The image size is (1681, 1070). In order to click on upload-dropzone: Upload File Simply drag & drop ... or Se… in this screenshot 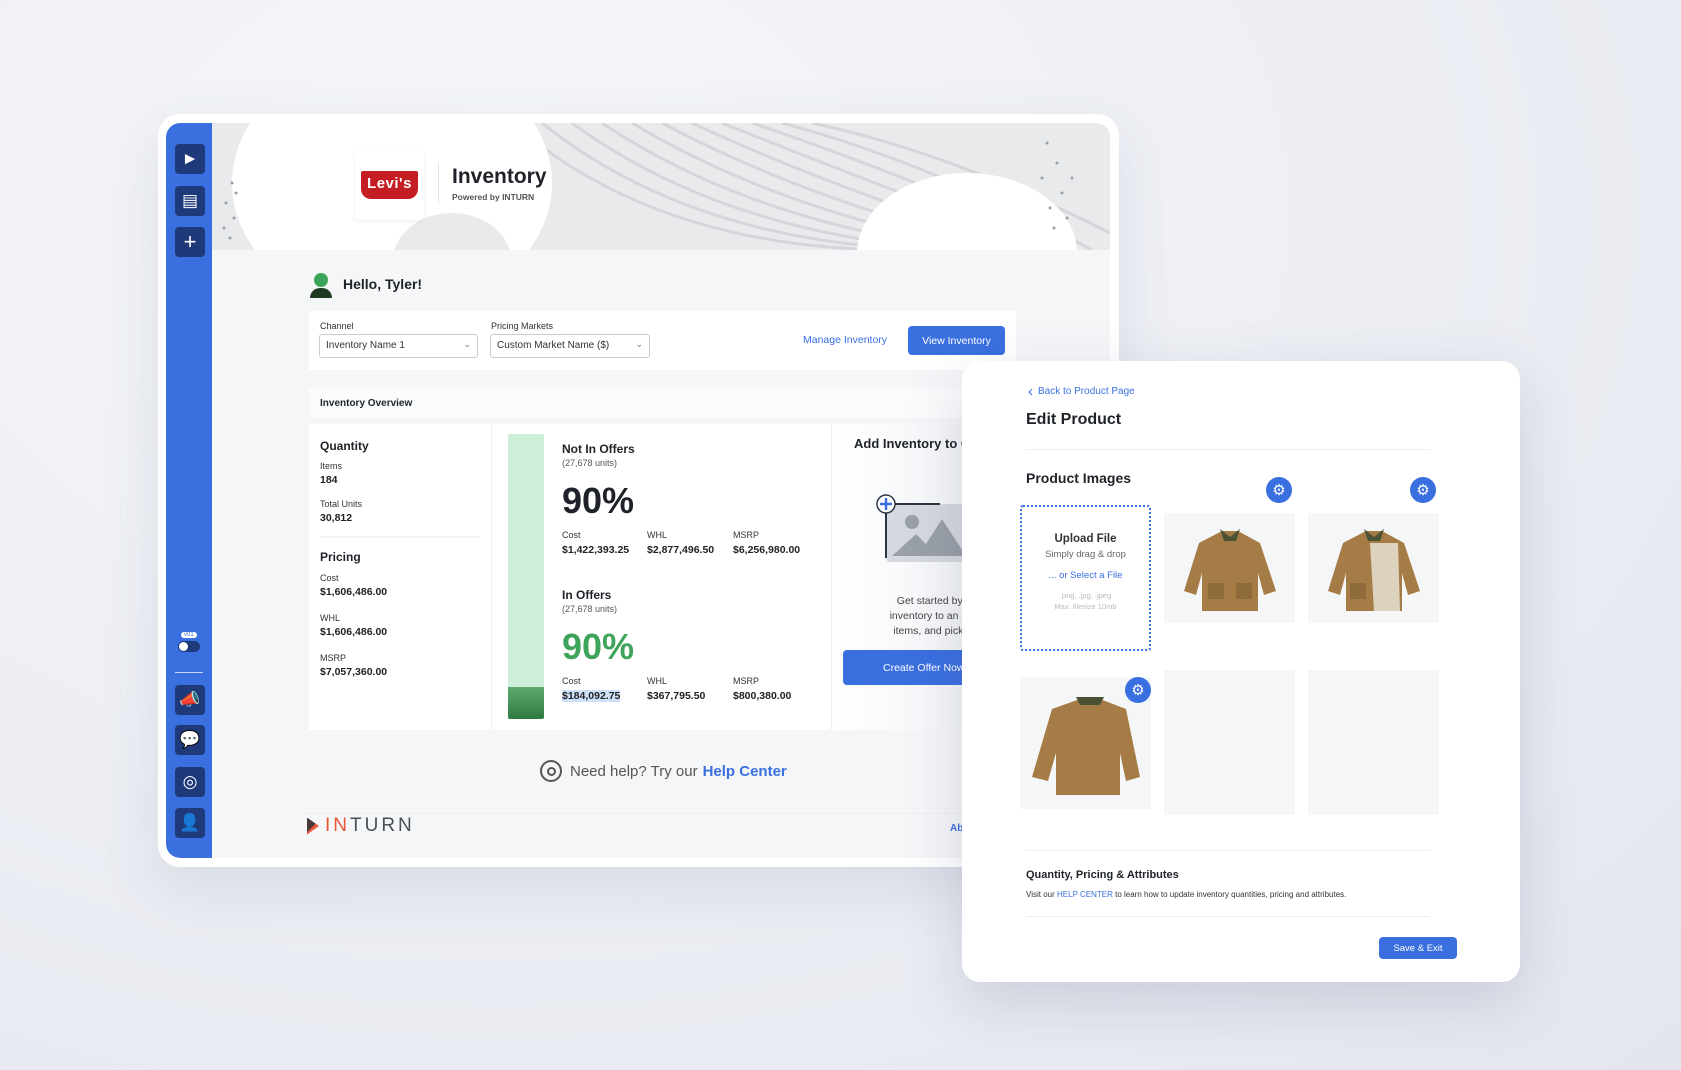, I will do `click(1085, 578)`.